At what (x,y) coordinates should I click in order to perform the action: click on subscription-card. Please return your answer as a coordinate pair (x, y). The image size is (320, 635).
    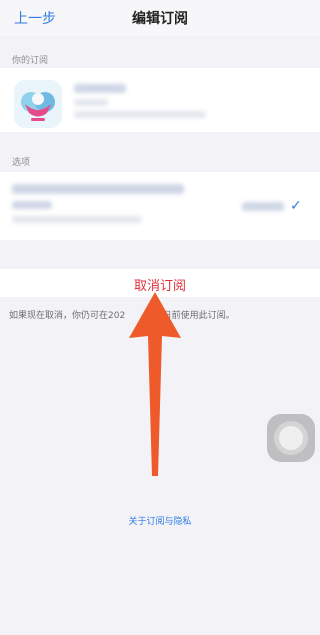
    Looking at the image, I should click on (160, 100).